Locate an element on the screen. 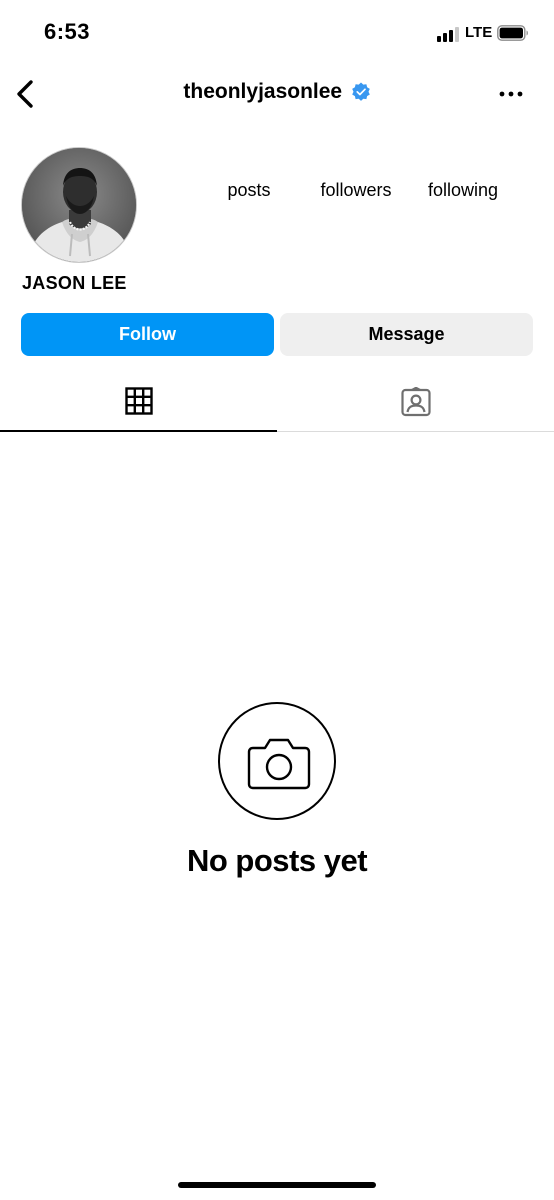 Image resolution: width=554 pixels, height=1200 pixels. profile-header: theonlyjasonlee is located at coordinates (277, 94).